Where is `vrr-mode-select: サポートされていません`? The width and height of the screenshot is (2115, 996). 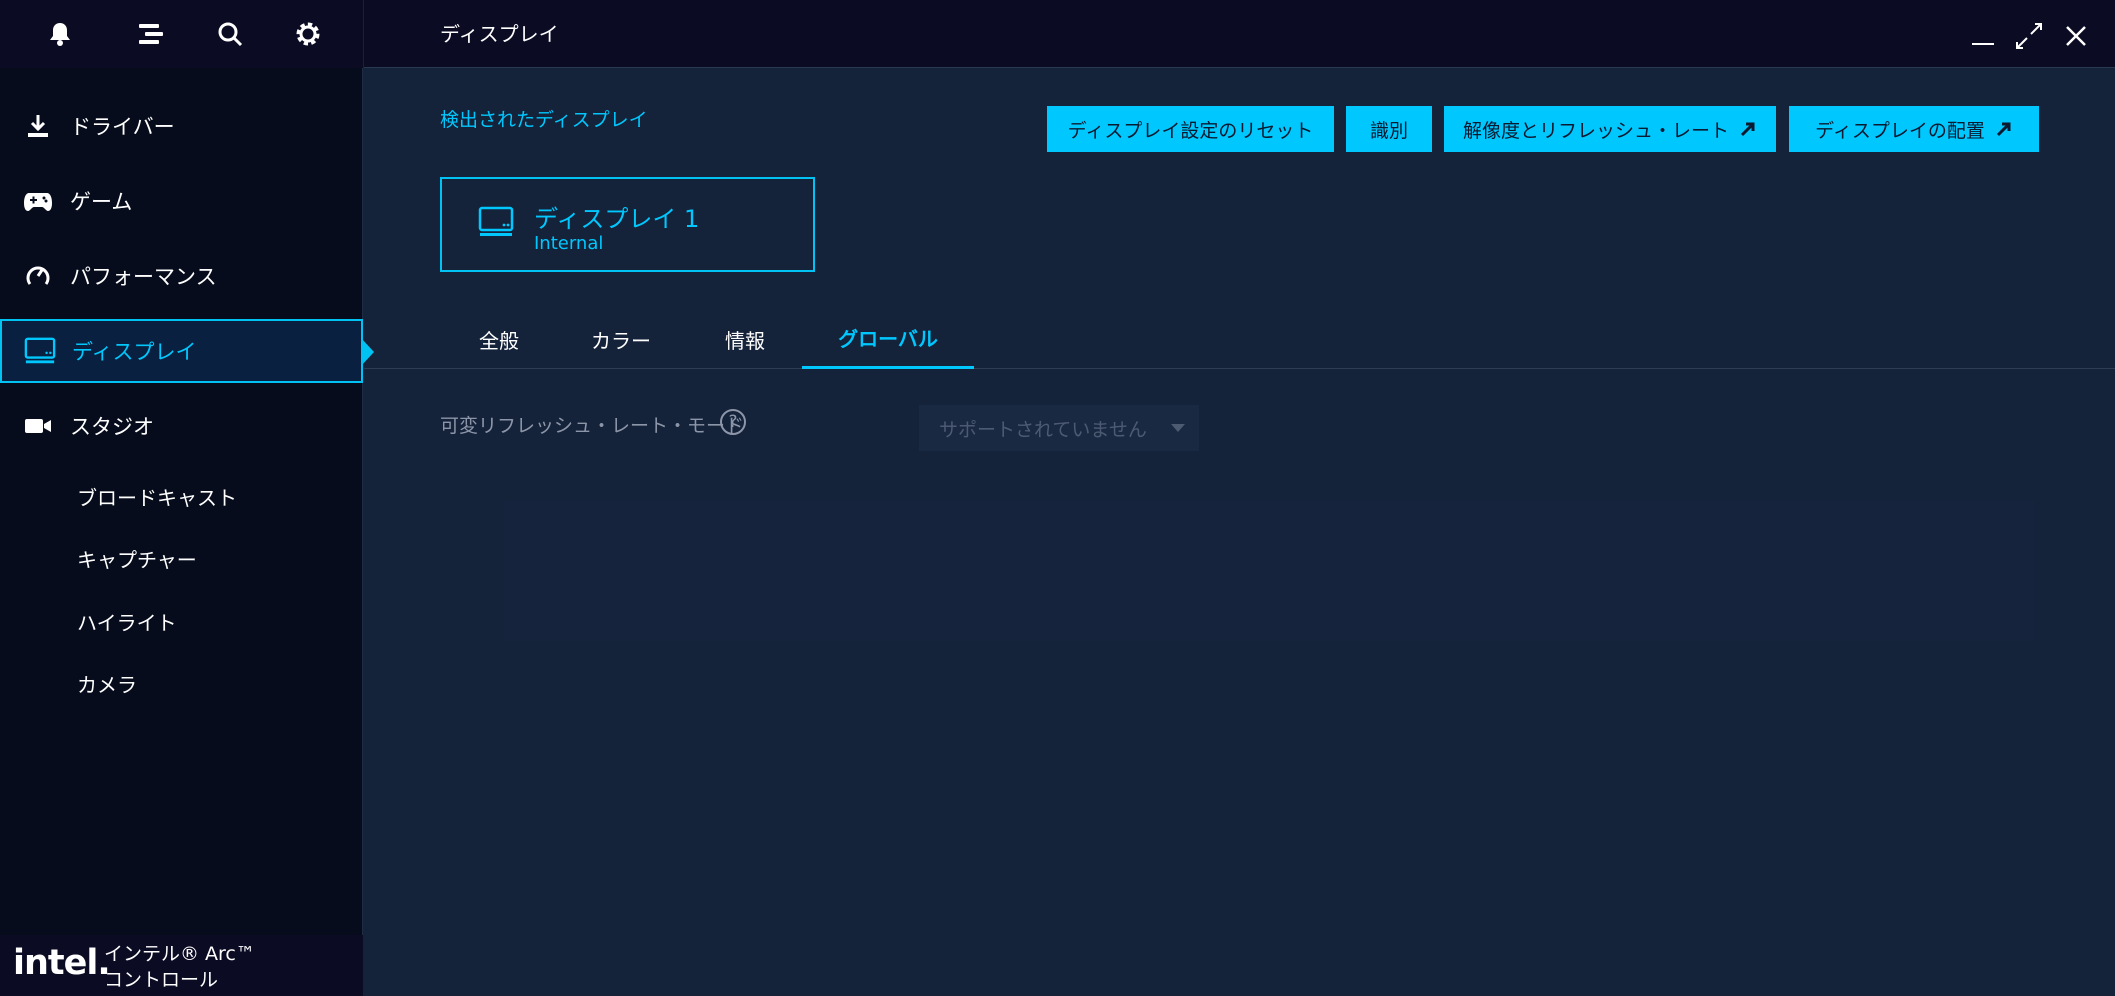 vrr-mode-select: サポートされていません is located at coordinates (1059, 428).